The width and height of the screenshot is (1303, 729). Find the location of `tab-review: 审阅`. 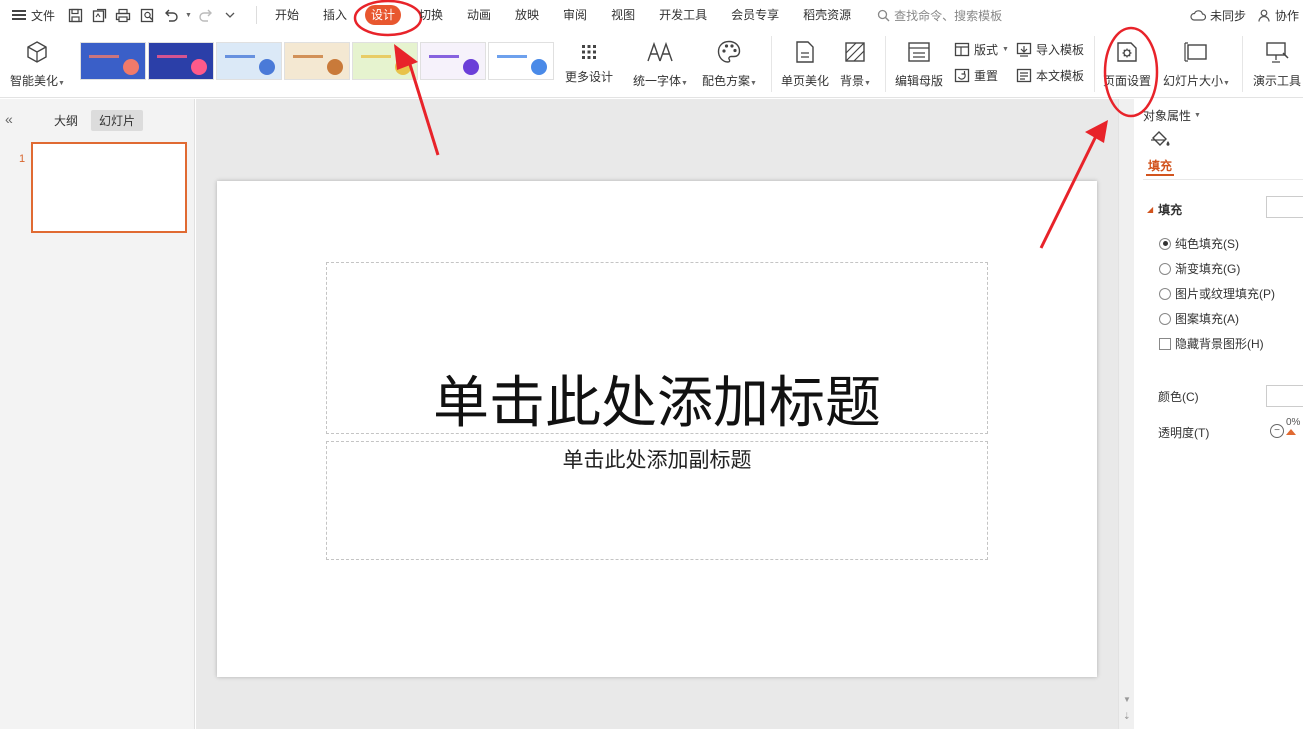

tab-review: 审阅 is located at coordinates (575, 15).